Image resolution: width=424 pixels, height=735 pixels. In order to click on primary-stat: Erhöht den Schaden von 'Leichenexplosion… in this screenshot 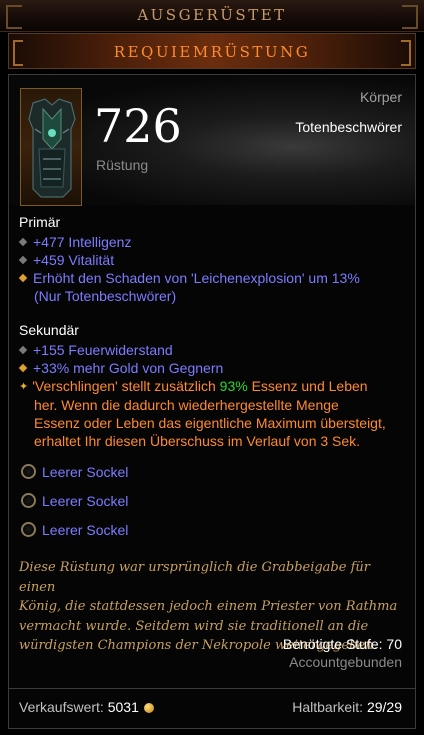, I will do `click(189, 287)`.